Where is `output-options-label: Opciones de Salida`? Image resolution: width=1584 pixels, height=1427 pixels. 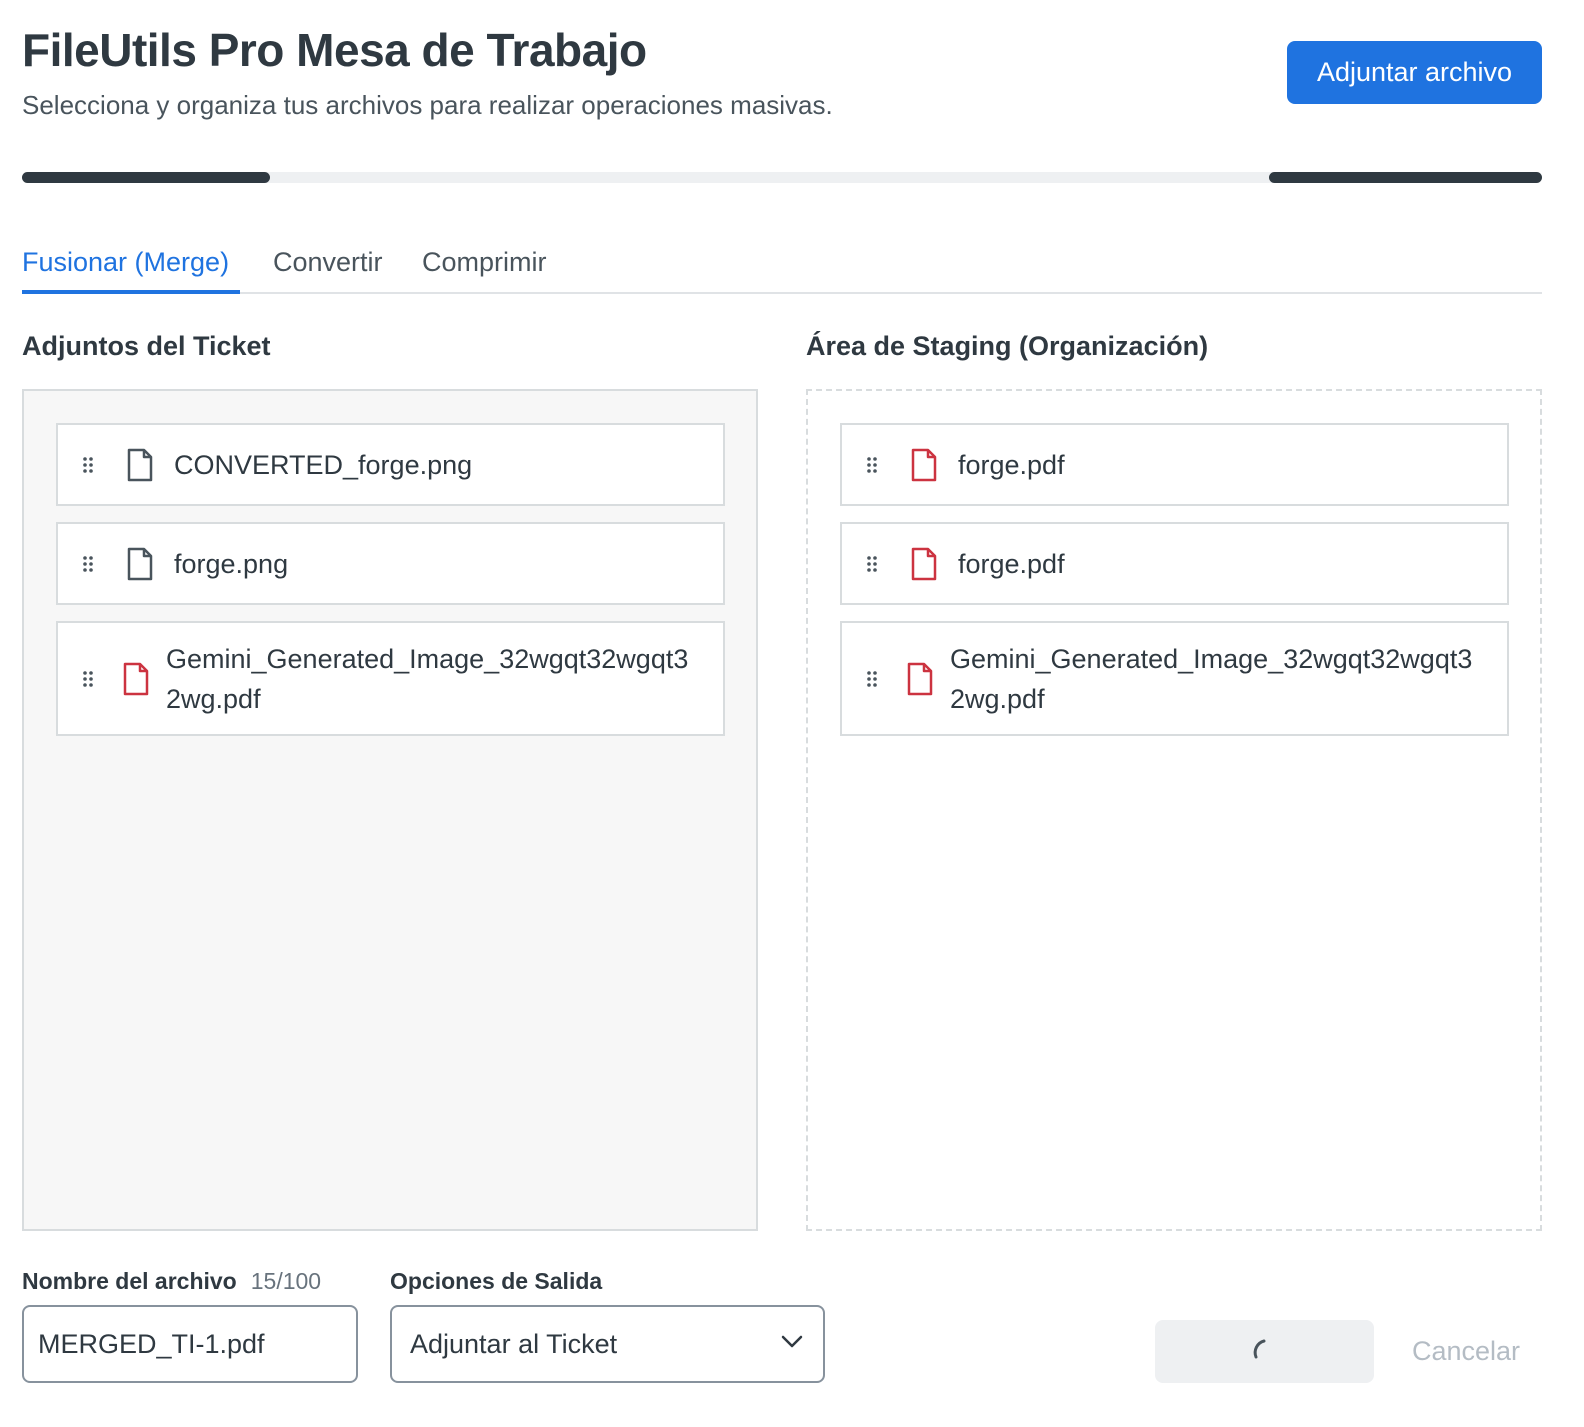
output-options-label: Opciones de Salida is located at coordinates (496, 1281).